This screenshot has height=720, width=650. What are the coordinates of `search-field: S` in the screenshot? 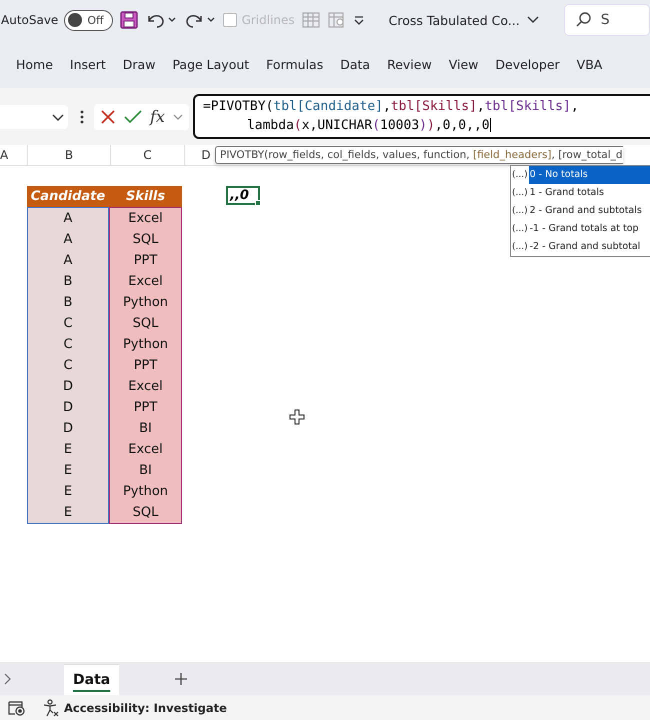 It's located at (607, 20).